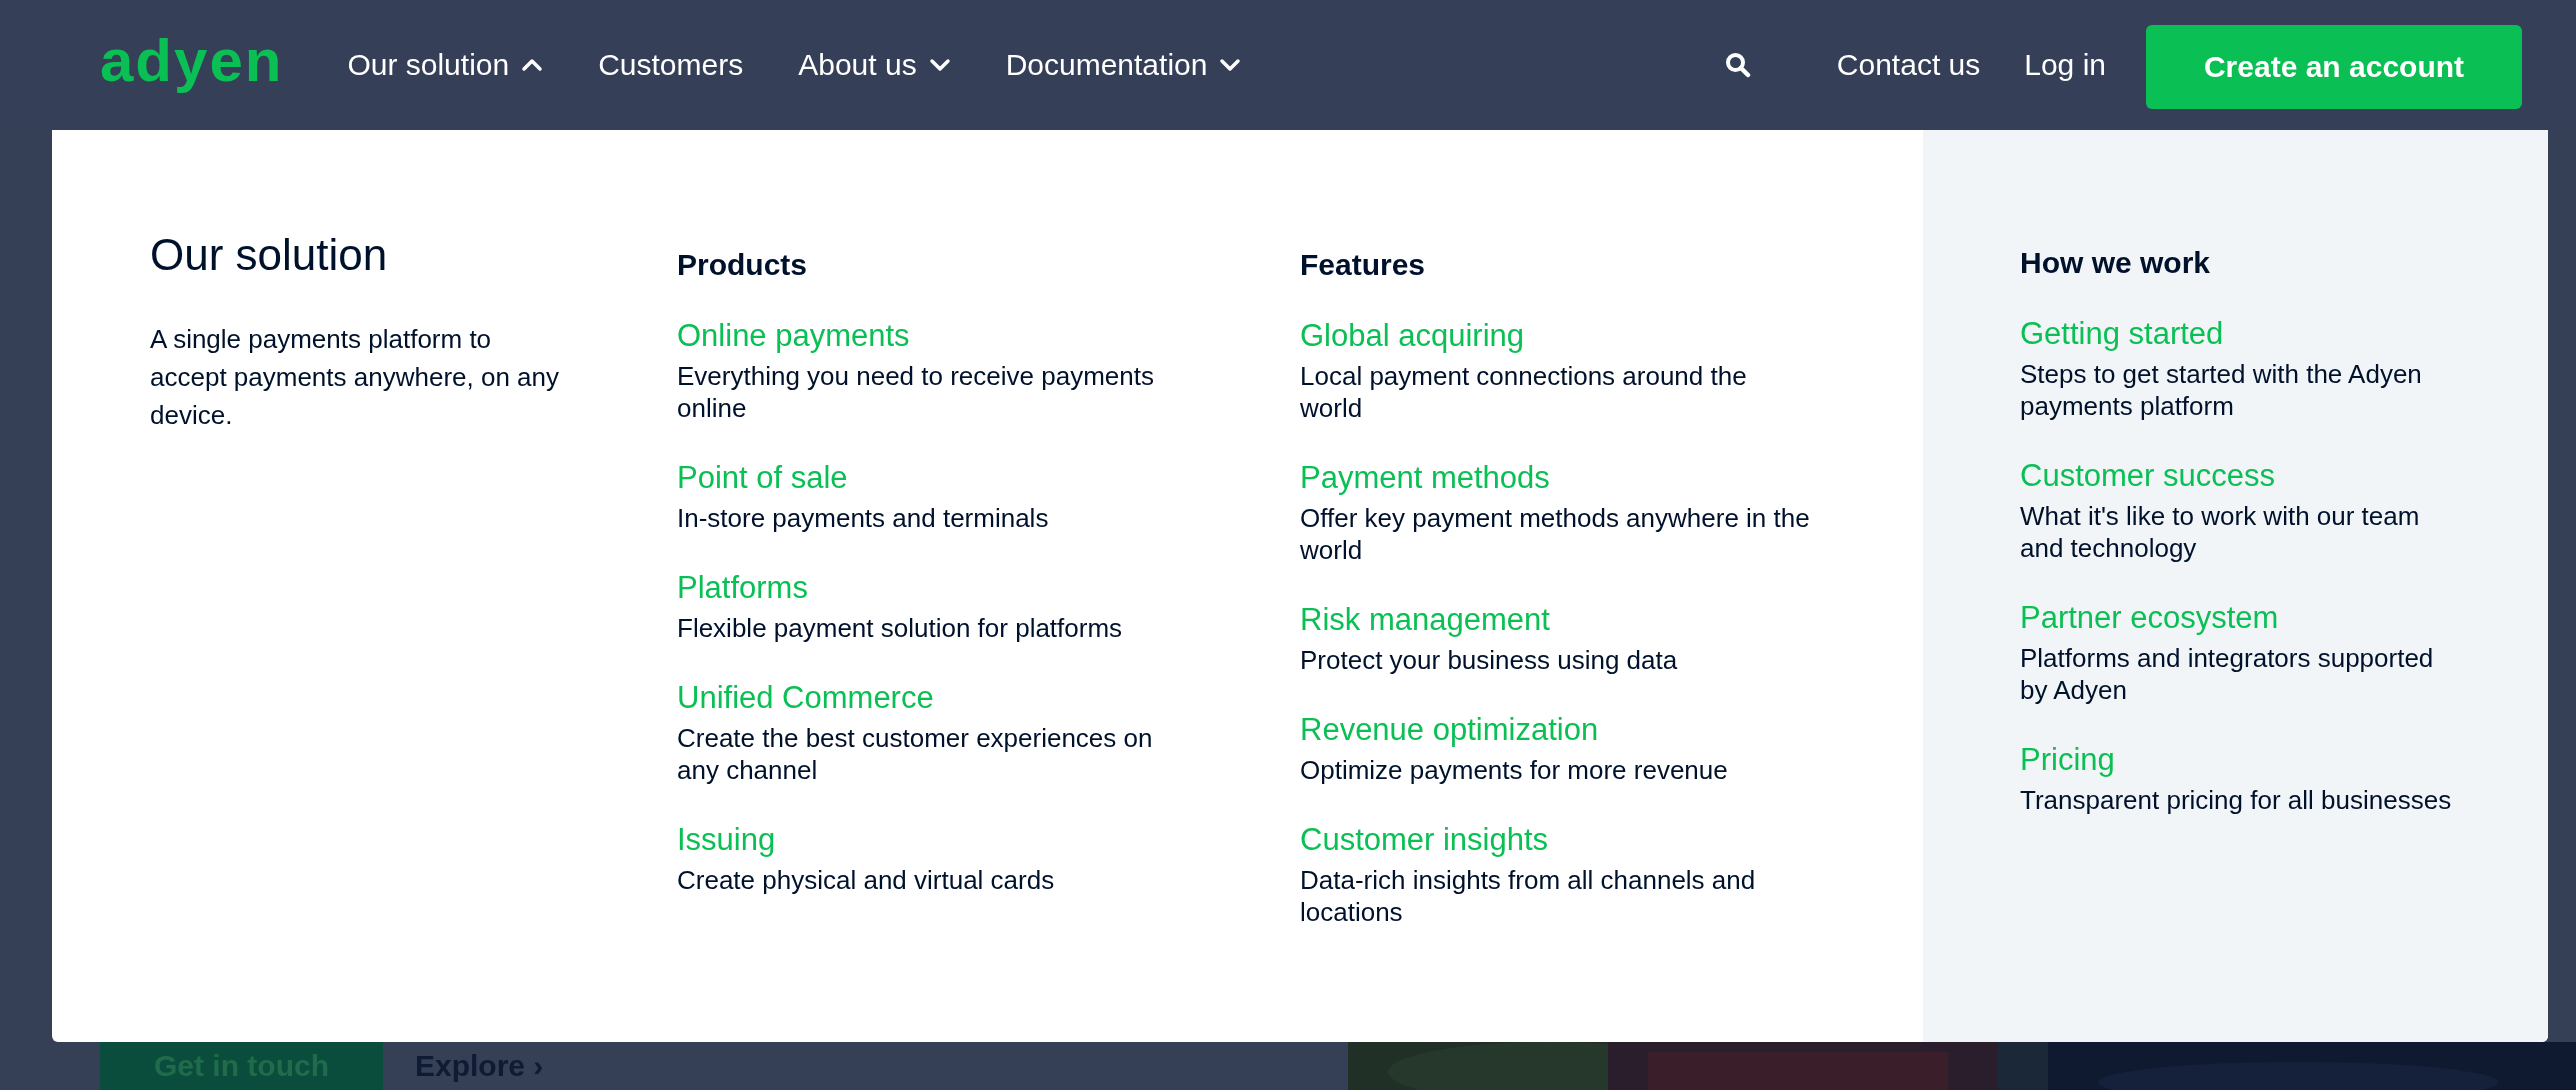  Describe the element at coordinates (988, 698) in the screenshot. I see `menu-link: Unified Commerce` at that location.